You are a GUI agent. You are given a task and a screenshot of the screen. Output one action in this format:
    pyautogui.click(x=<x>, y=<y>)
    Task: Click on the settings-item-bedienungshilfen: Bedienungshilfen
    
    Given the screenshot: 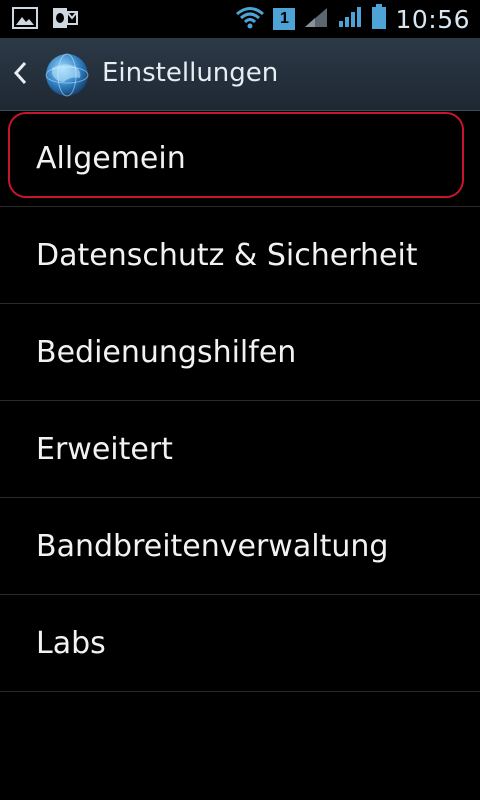 What is the action you would take?
    pyautogui.click(x=240, y=352)
    